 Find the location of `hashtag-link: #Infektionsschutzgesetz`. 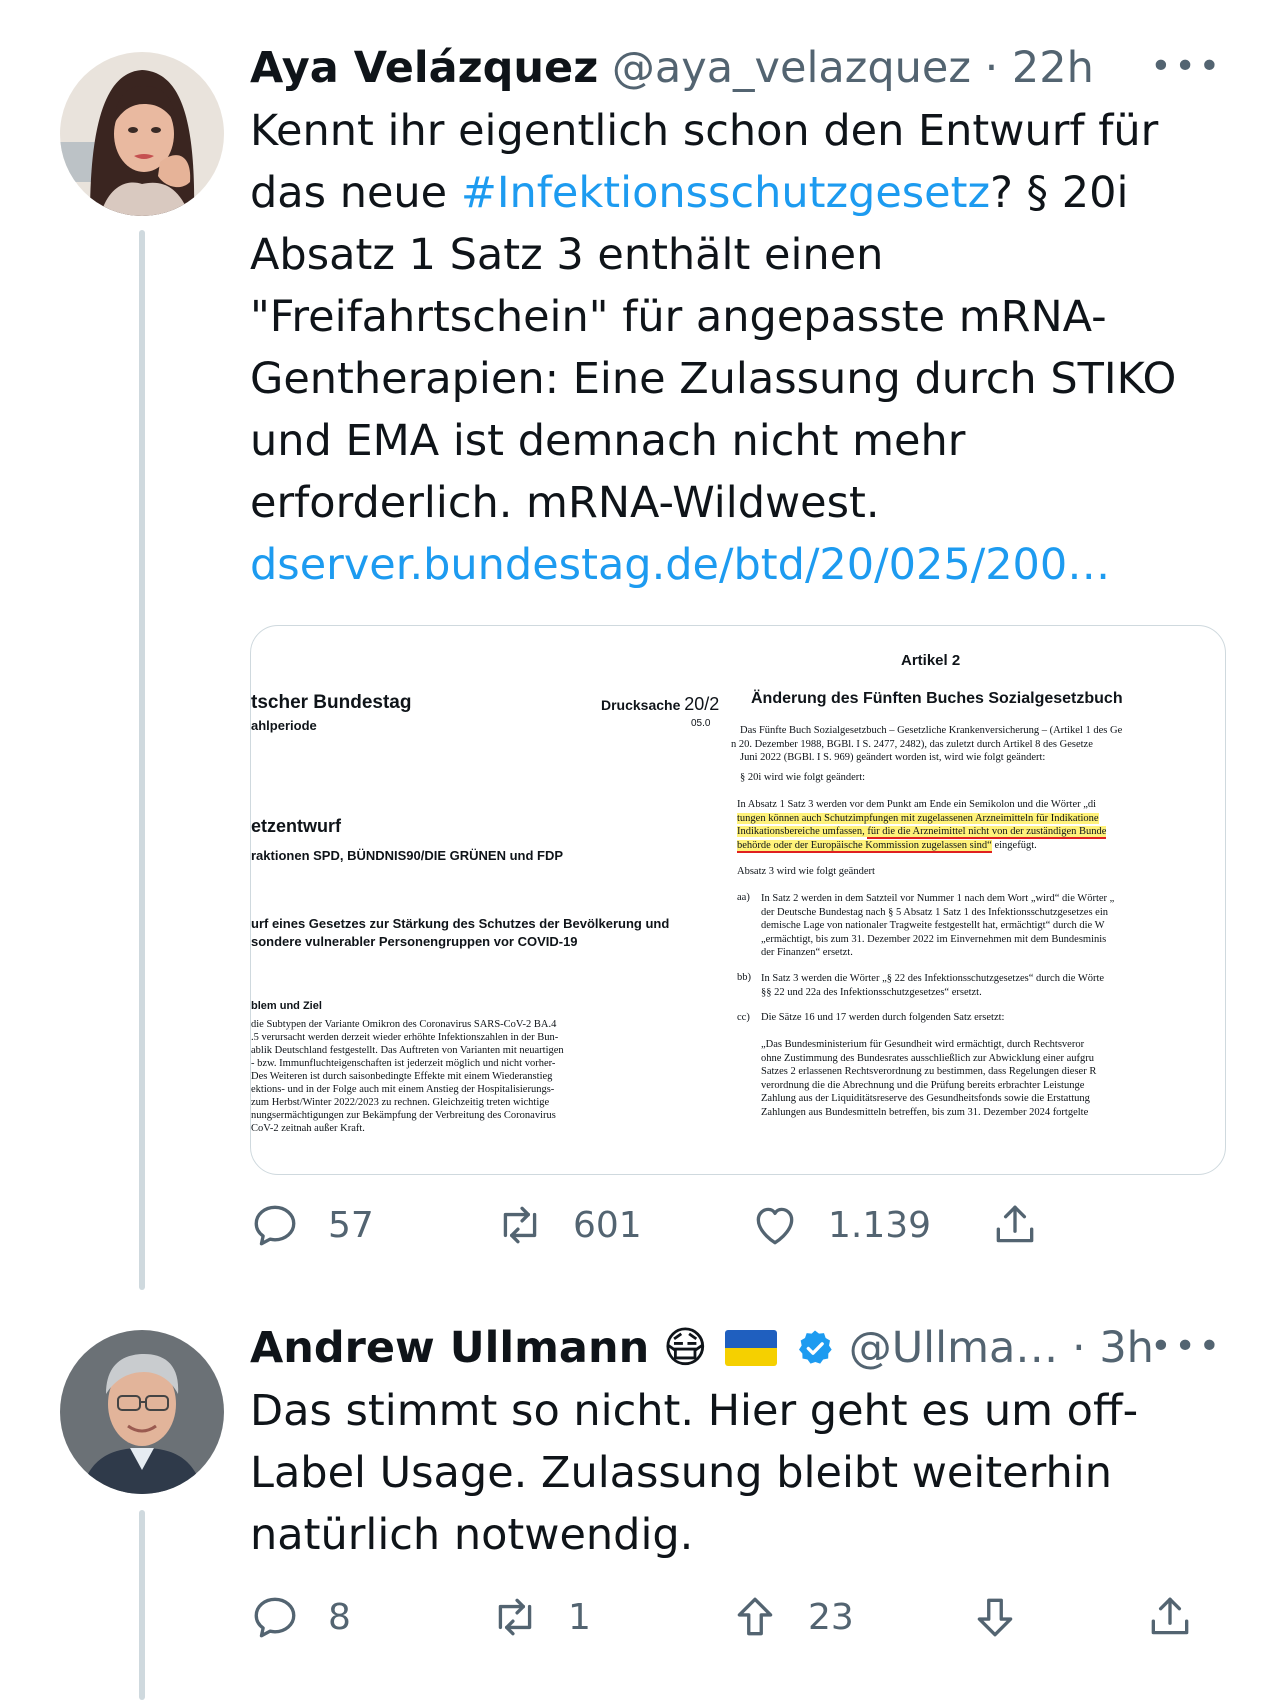

hashtag-link: #Infektionsschutzgesetz is located at coordinates (725, 193).